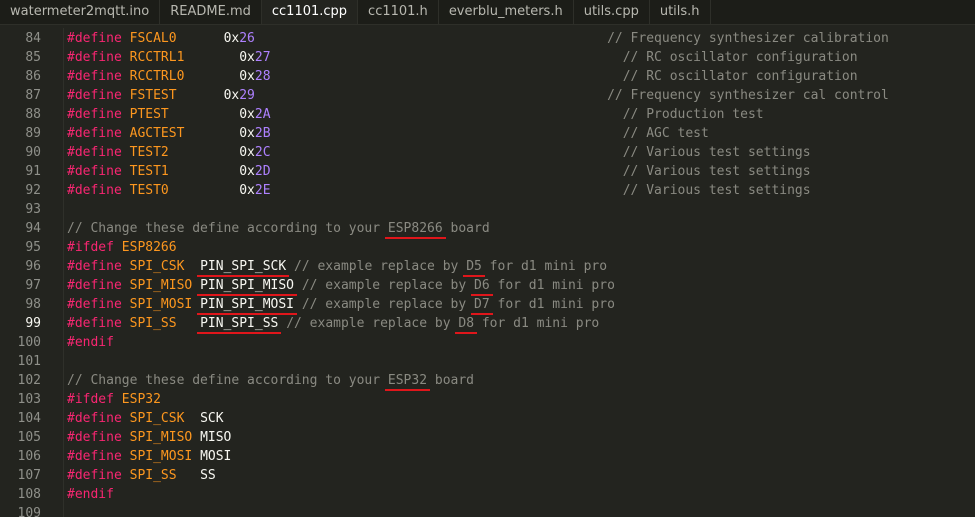  What do you see at coordinates (80, 12) in the screenshot?
I see `tab-watermeter2mqtt-ino: watermeter2mqtt.ino` at bounding box center [80, 12].